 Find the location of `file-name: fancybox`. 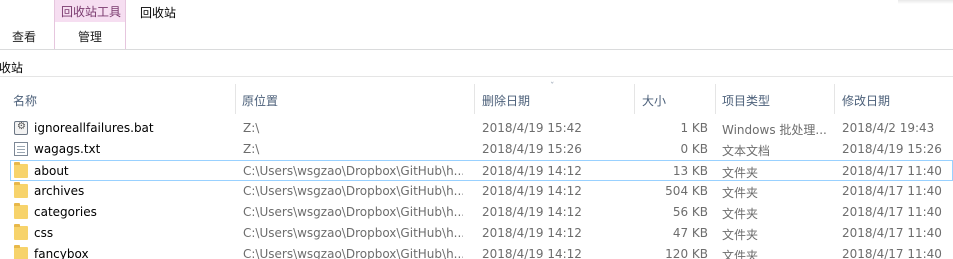

file-name: fancybox is located at coordinates (61, 253).